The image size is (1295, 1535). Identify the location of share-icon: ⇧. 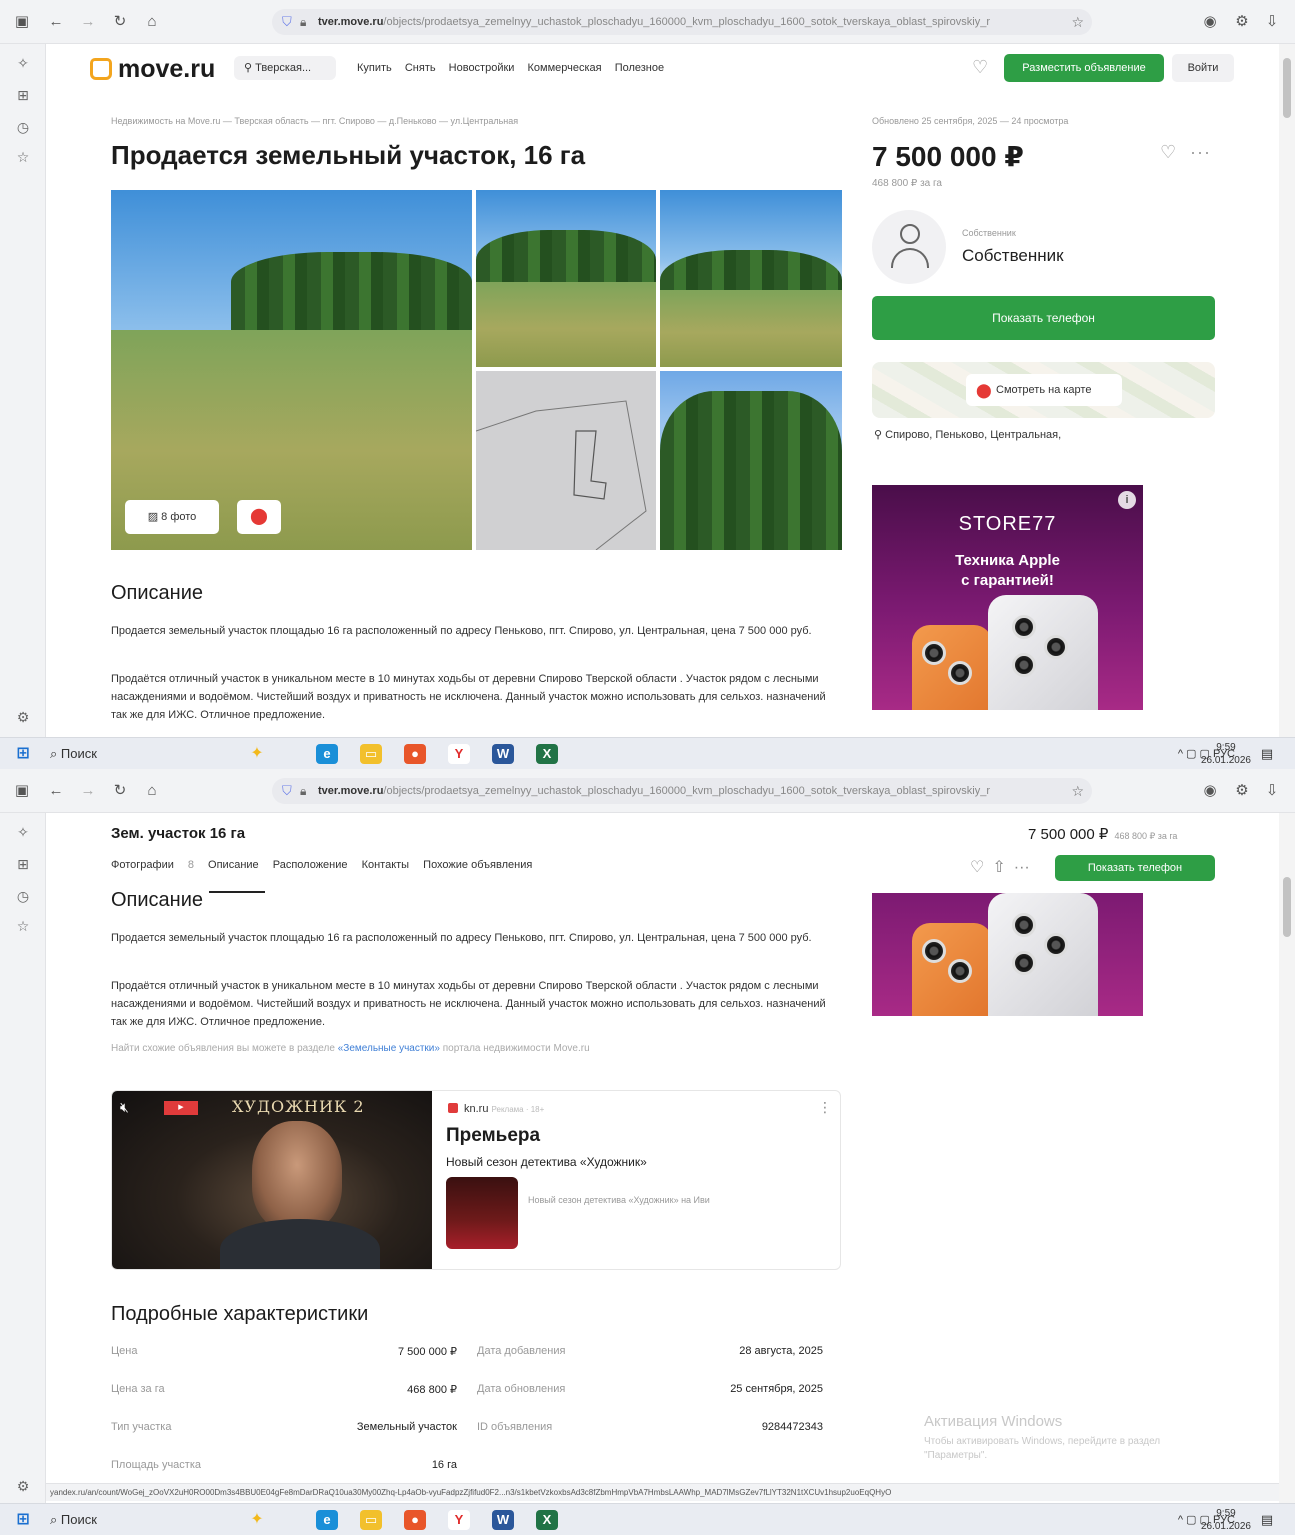
(998, 867).